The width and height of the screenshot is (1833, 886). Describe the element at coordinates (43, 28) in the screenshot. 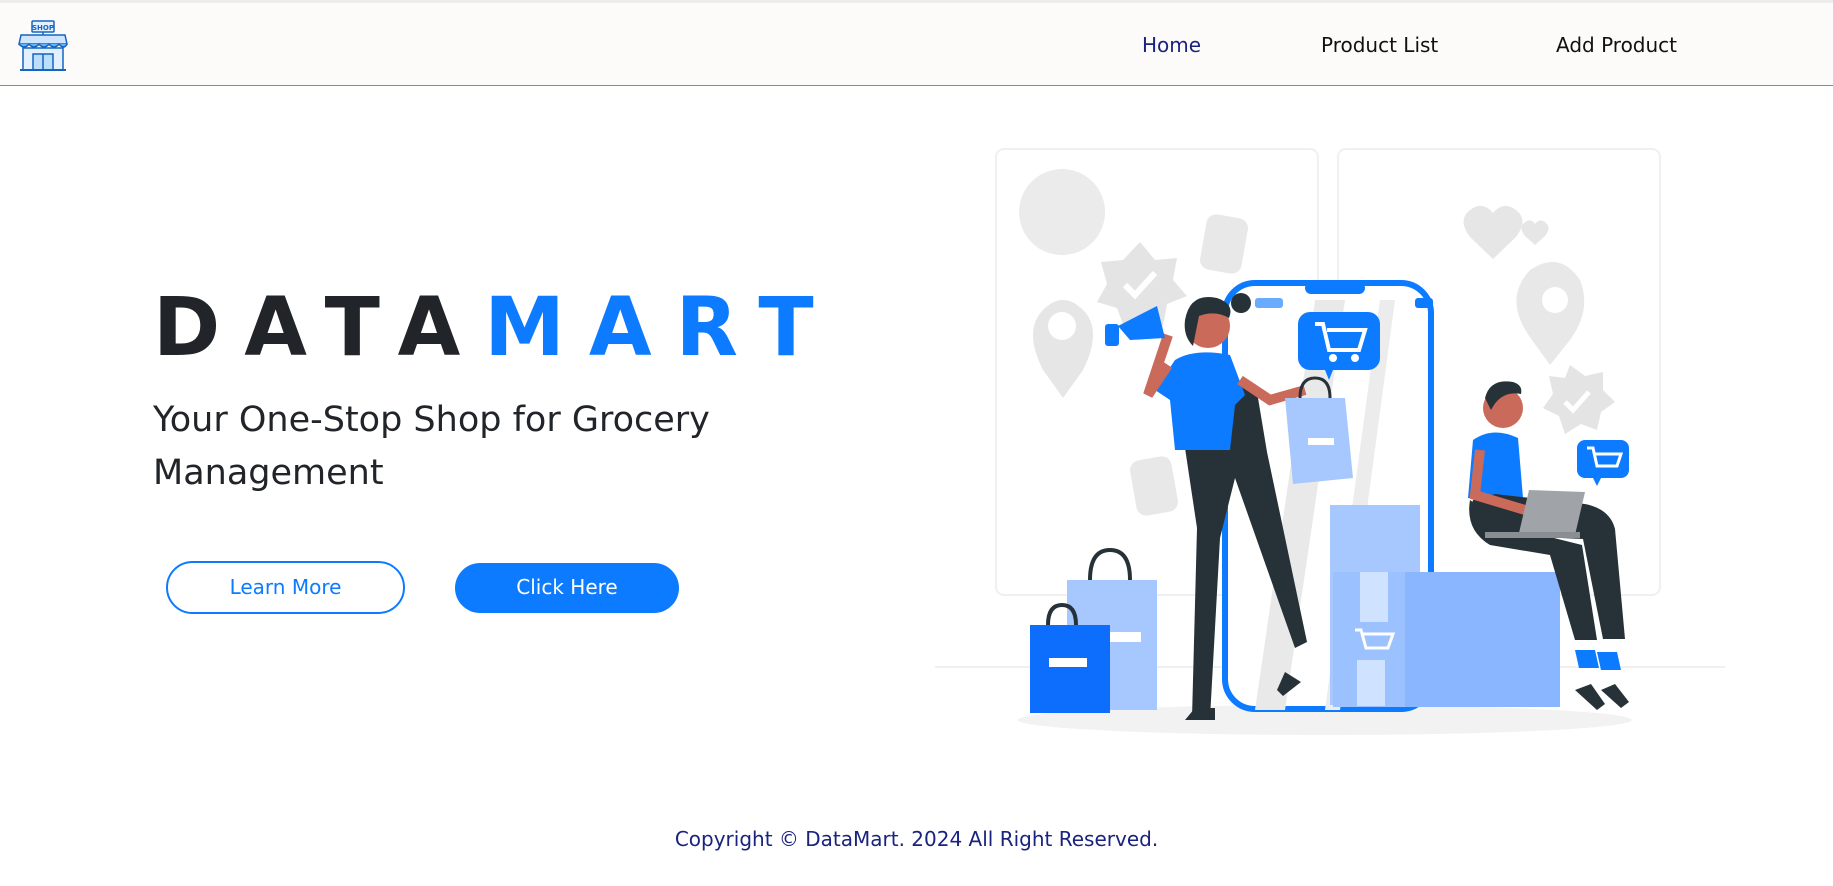

I see `logo-text: SHOP` at that location.